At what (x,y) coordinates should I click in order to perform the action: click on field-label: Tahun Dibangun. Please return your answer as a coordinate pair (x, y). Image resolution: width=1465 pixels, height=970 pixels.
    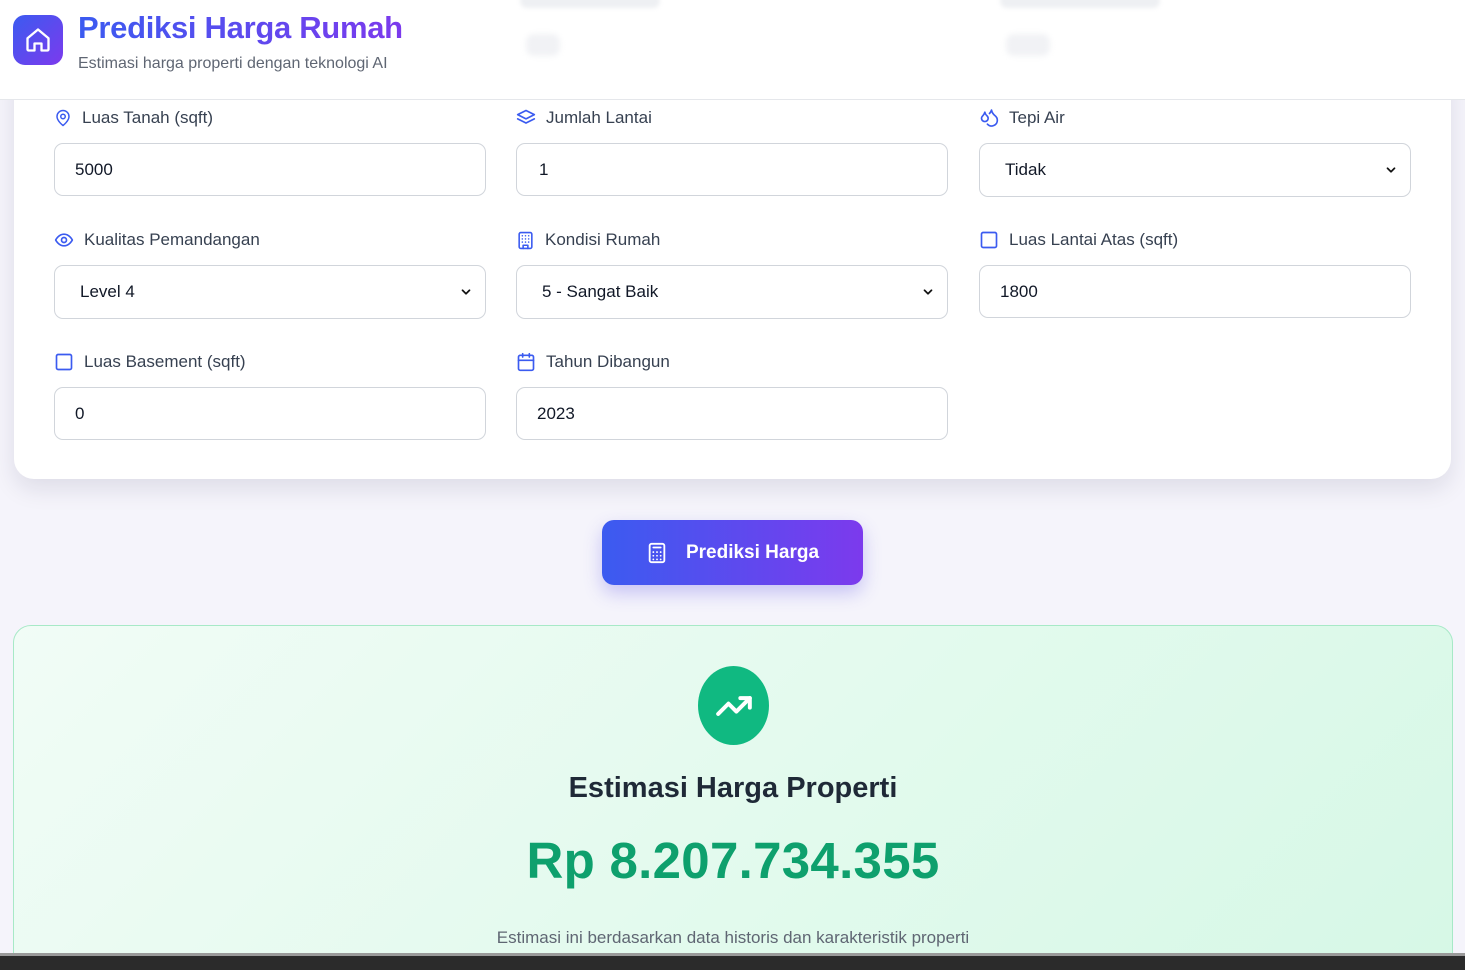
    Looking at the image, I should click on (608, 361).